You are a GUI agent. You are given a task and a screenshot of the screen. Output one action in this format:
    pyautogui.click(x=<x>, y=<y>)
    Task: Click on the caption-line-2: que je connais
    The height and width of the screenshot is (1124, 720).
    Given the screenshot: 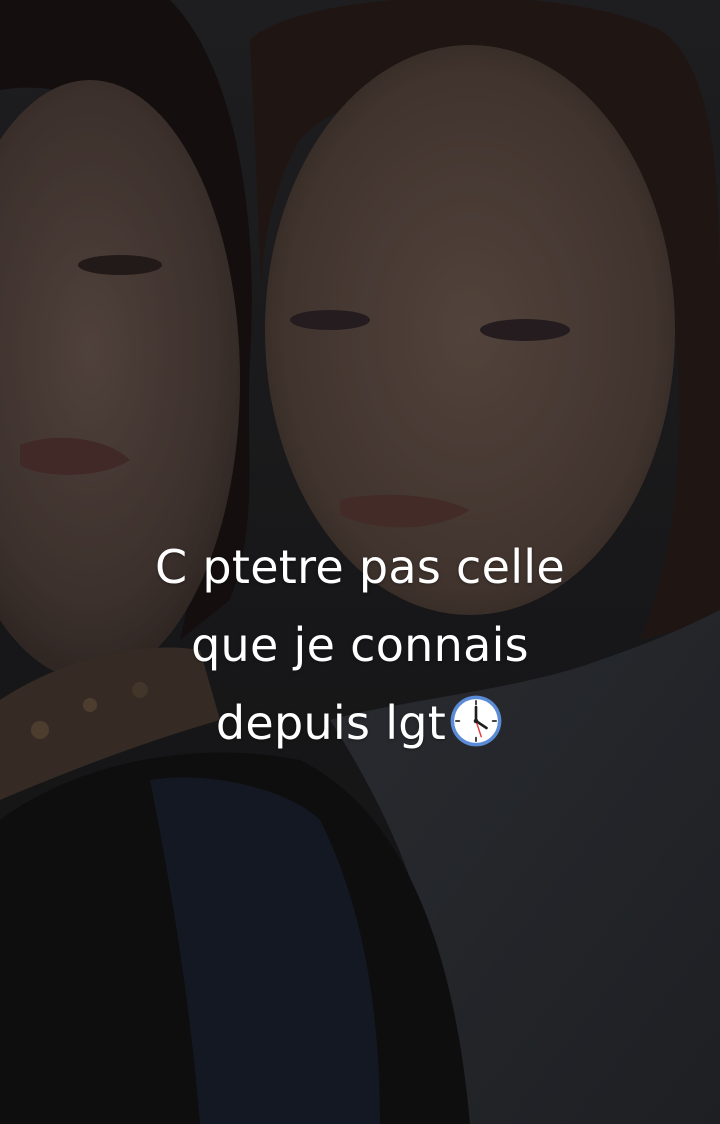 What is the action you would take?
    pyautogui.click(x=360, y=645)
    